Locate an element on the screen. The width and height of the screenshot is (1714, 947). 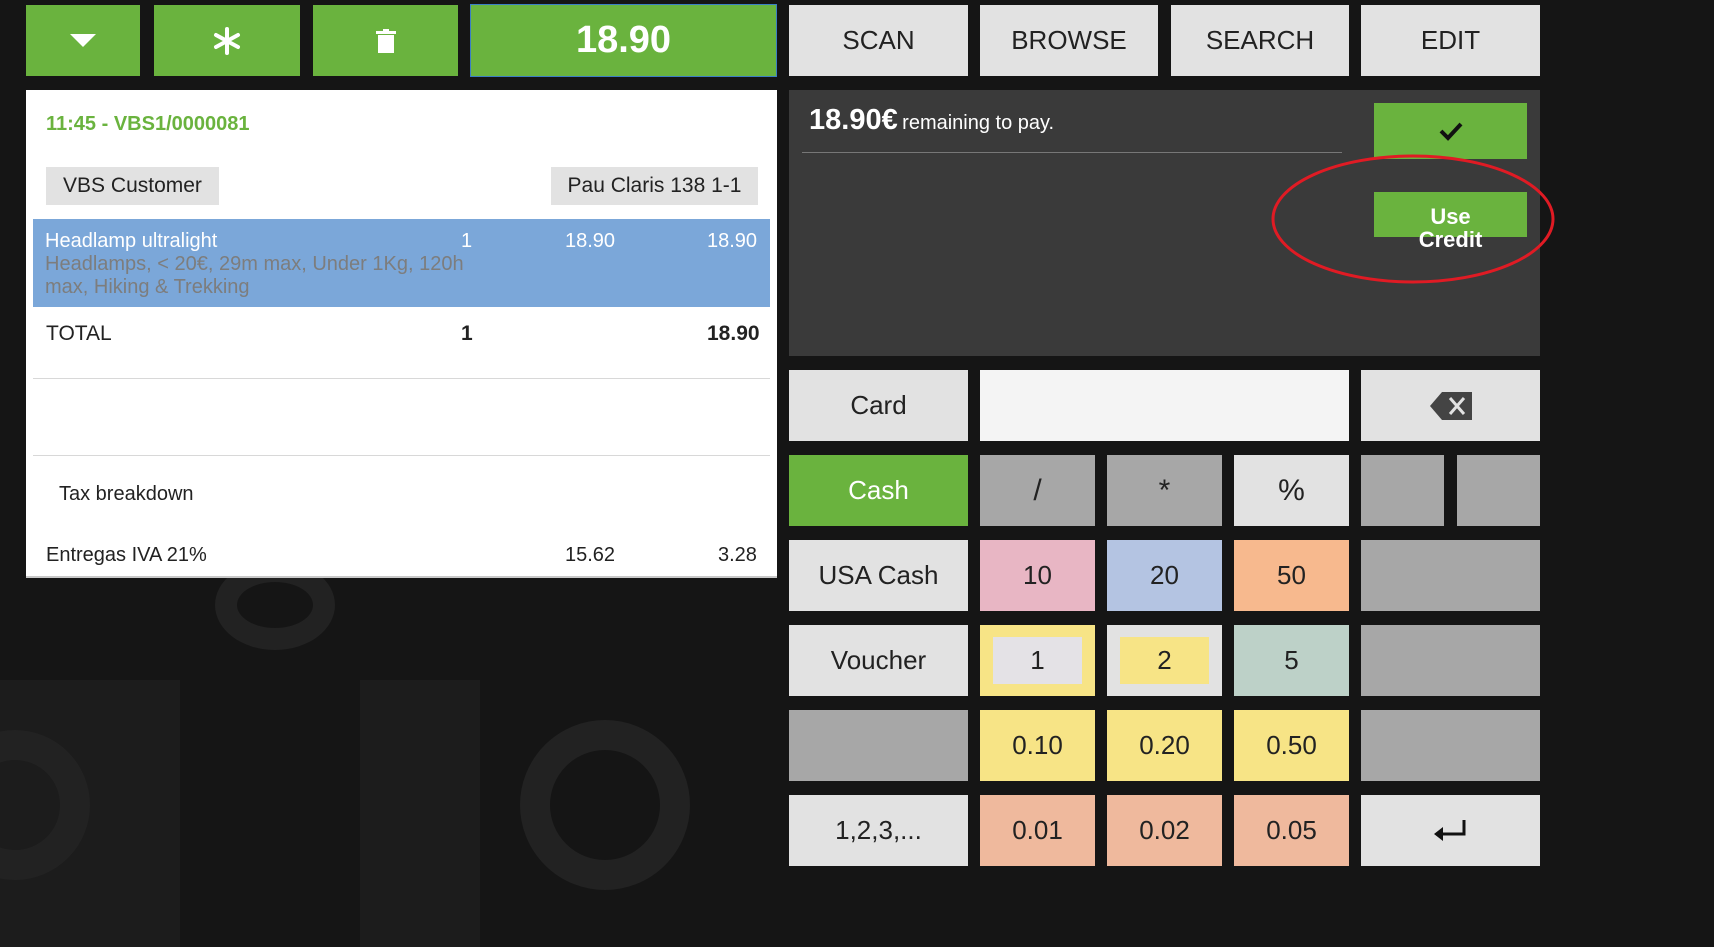
usa-cash-payment-button: USA Cash is located at coordinates (878, 575).